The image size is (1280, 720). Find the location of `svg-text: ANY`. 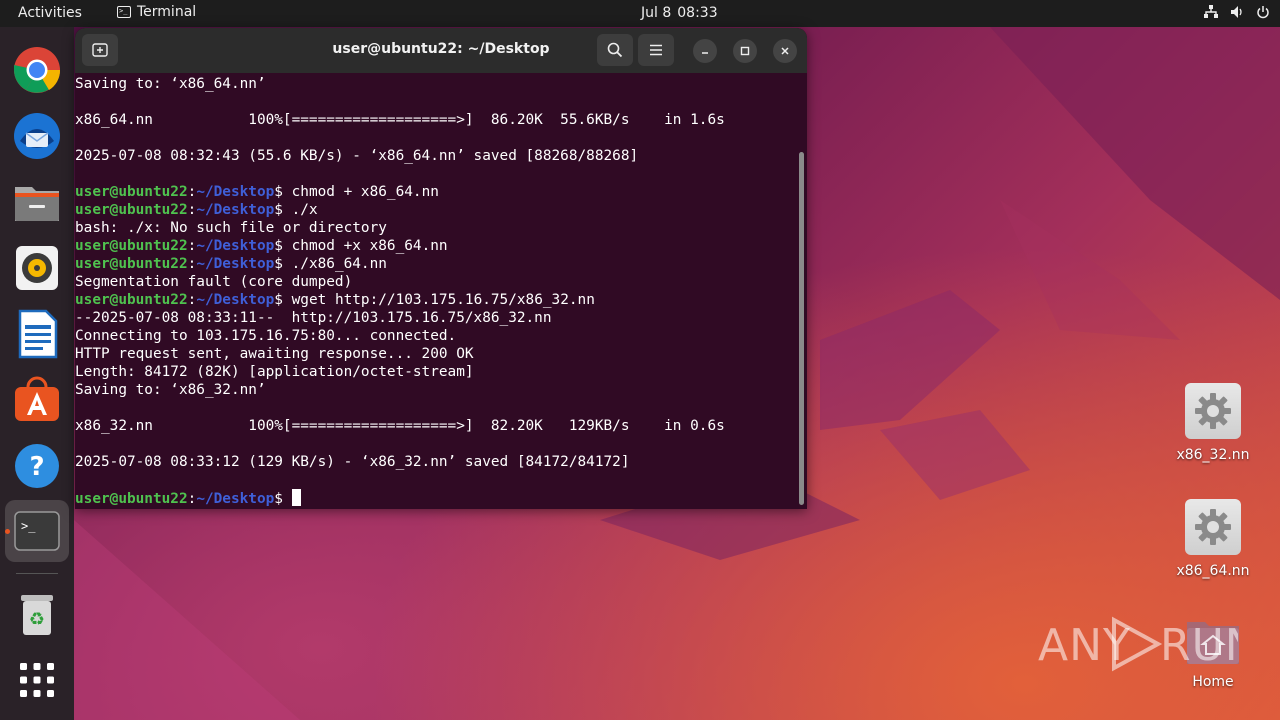

svg-text: ANY is located at coordinates (1084, 645).